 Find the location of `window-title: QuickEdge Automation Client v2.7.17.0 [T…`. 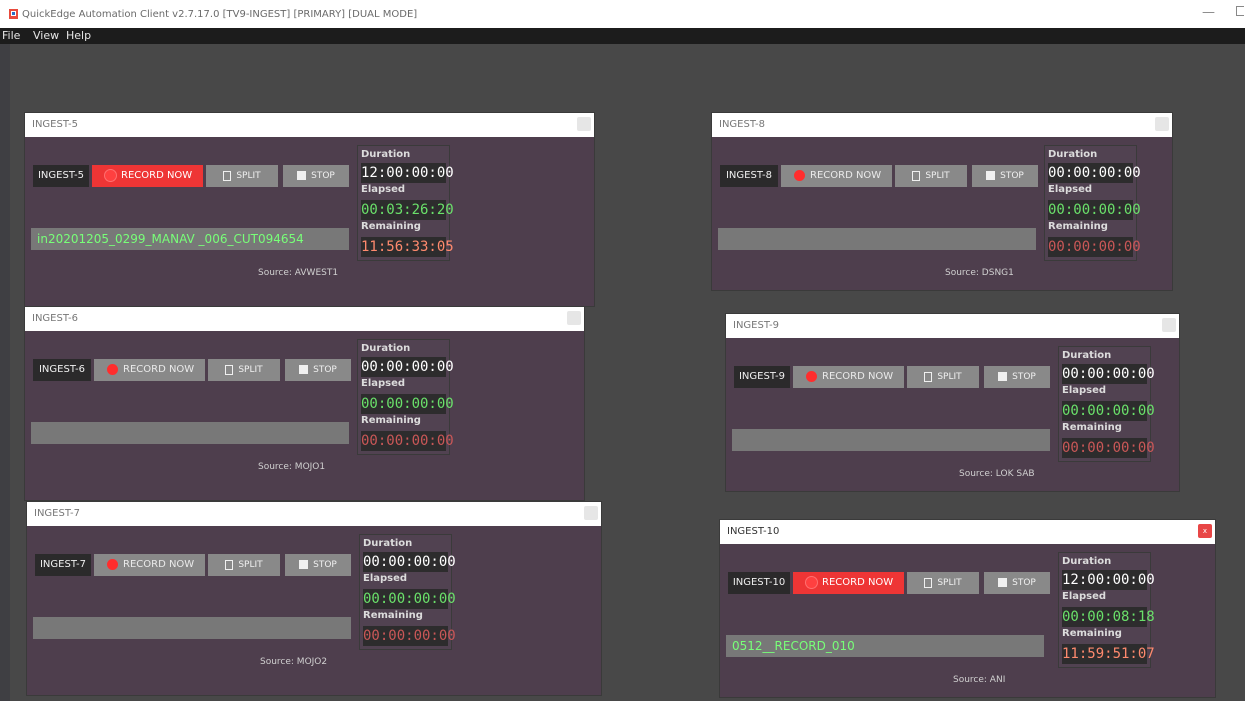

window-title: QuickEdge Automation Client v2.7.17.0 [T… is located at coordinates (220, 14).